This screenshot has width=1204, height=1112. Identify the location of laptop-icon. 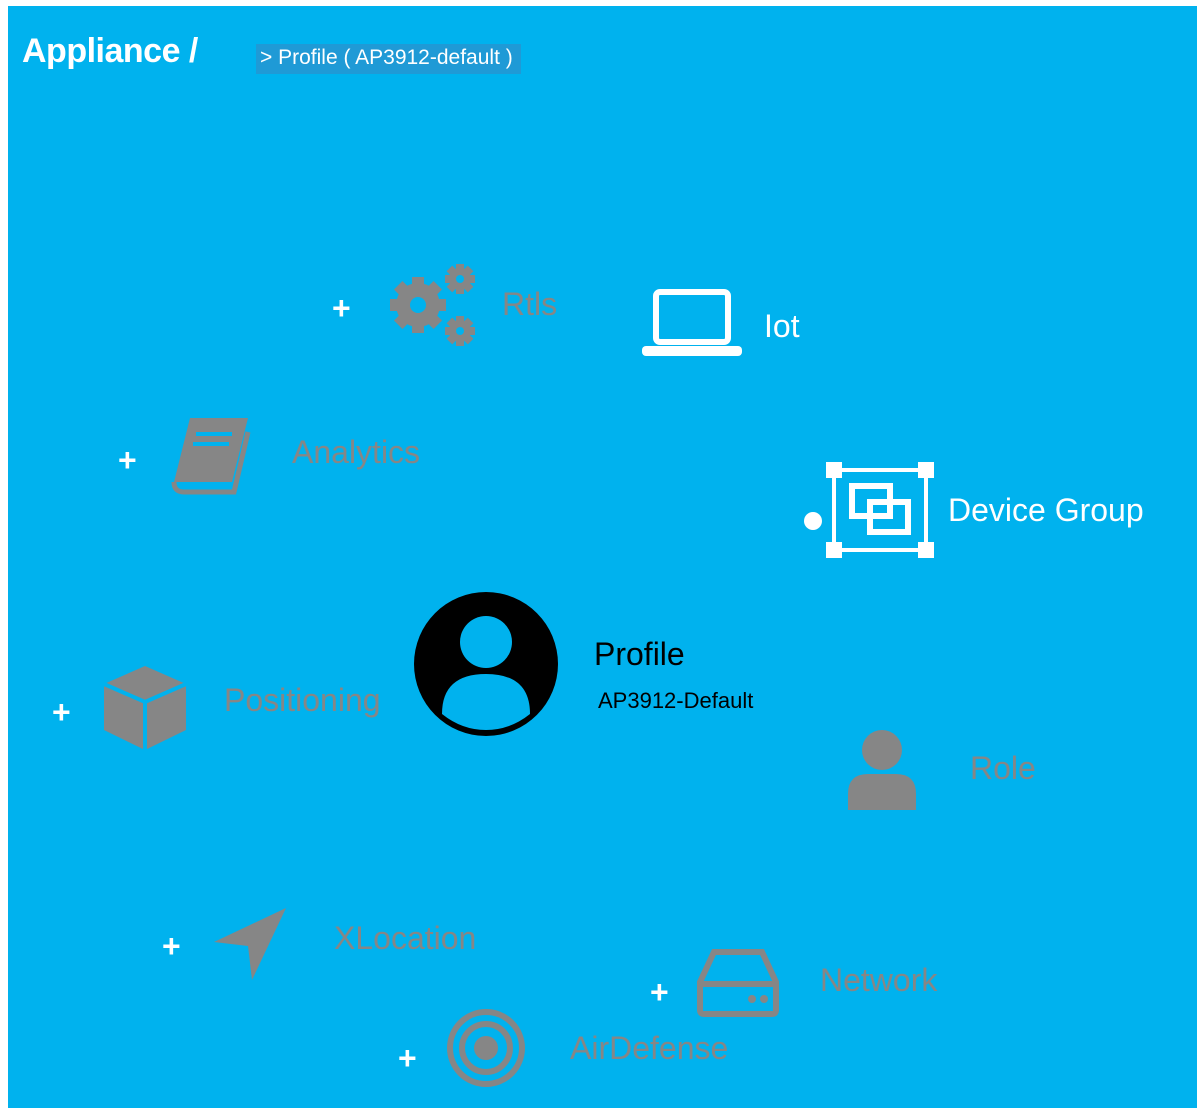
(692, 324).